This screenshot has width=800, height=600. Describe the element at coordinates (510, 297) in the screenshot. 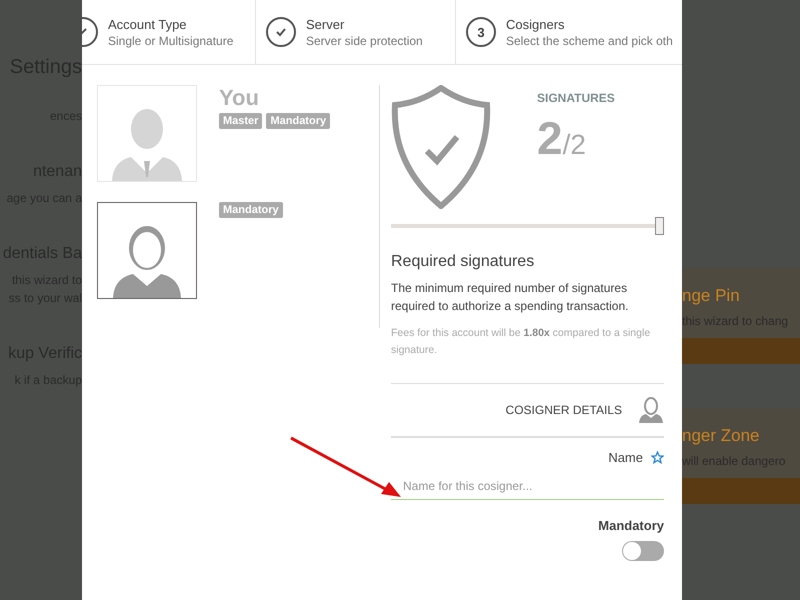

I see `required-signatures-description: The minimum required number of signatures required to authorize a spending transaction.` at that location.